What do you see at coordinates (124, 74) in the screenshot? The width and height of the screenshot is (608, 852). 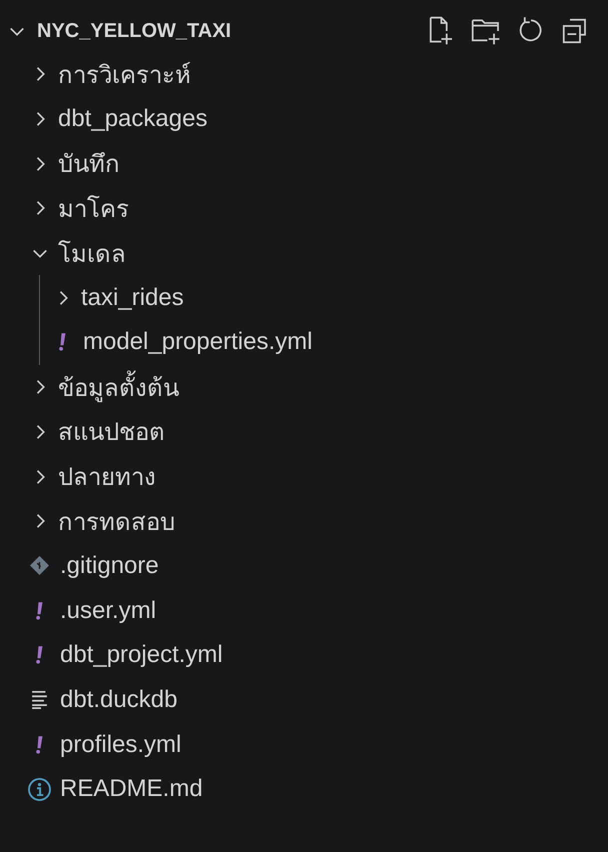 I see `folder-name: การวิเคราะห์` at bounding box center [124, 74].